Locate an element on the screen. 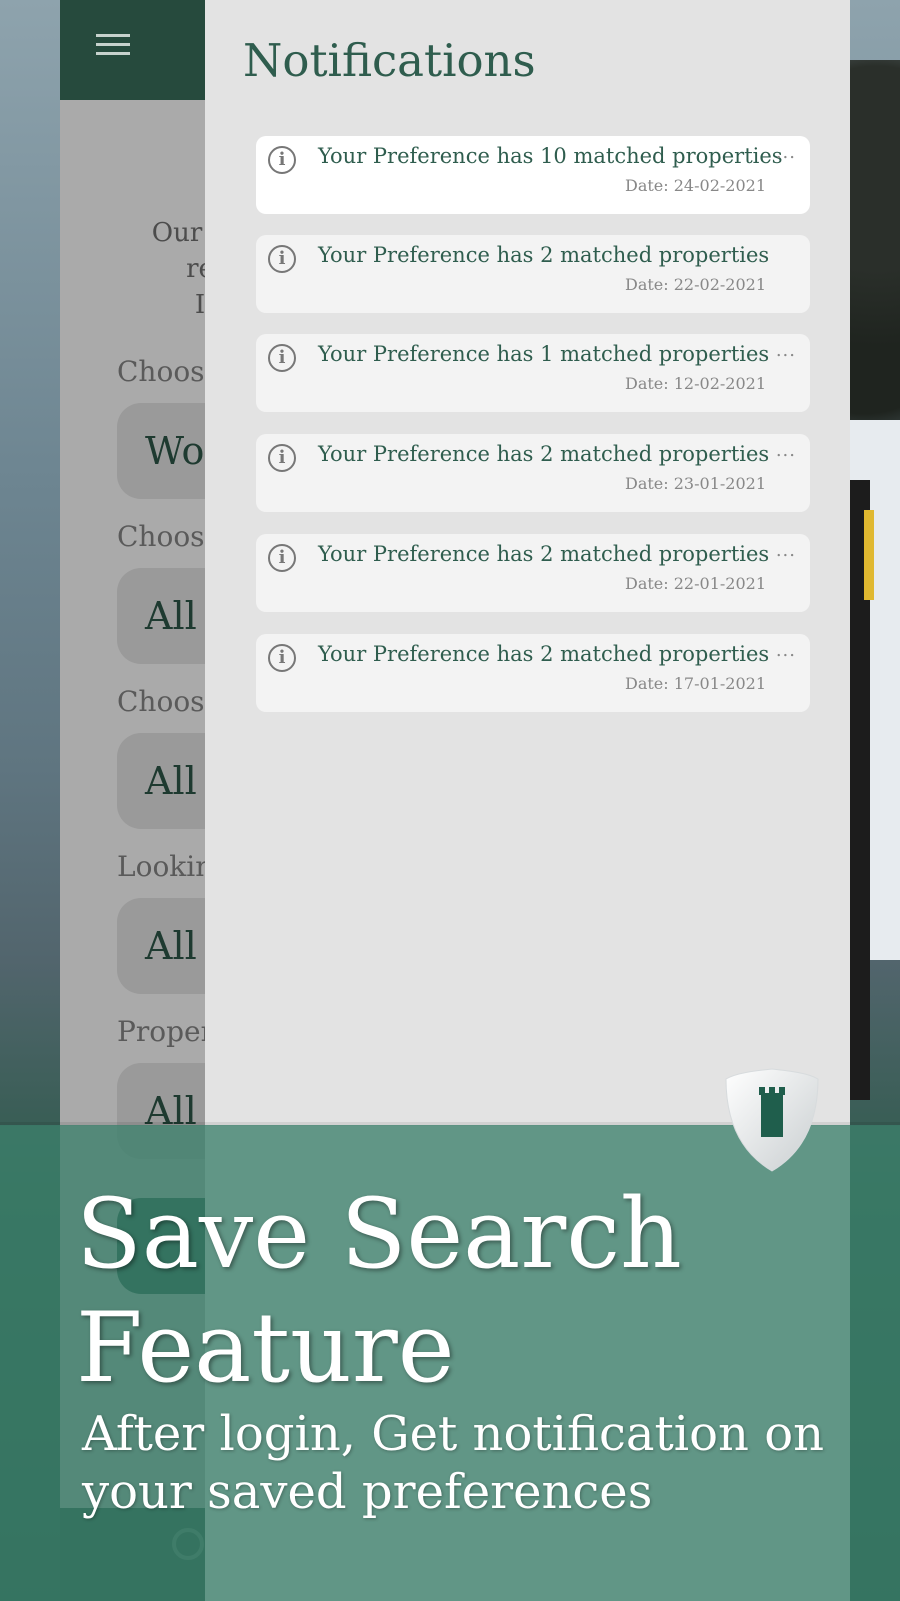 The width and height of the screenshot is (900, 1601). shield-tower-logo is located at coordinates (772, 1120).